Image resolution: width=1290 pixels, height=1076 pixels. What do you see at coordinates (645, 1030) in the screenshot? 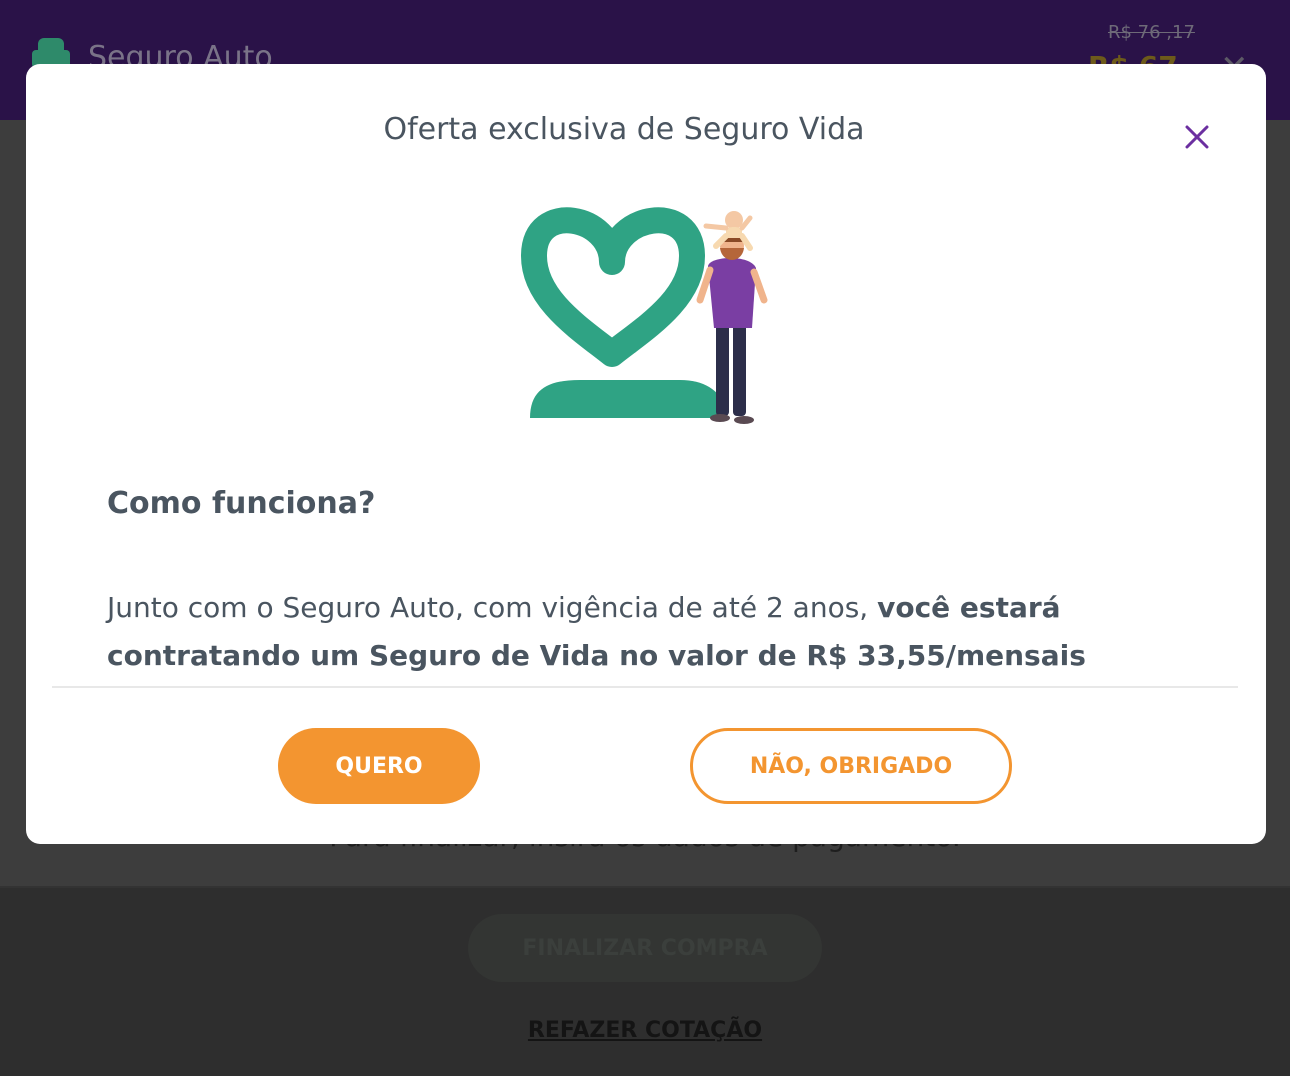
I see `redo-quote-link: REFAZER COTAÇÃO` at bounding box center [645, 1030].